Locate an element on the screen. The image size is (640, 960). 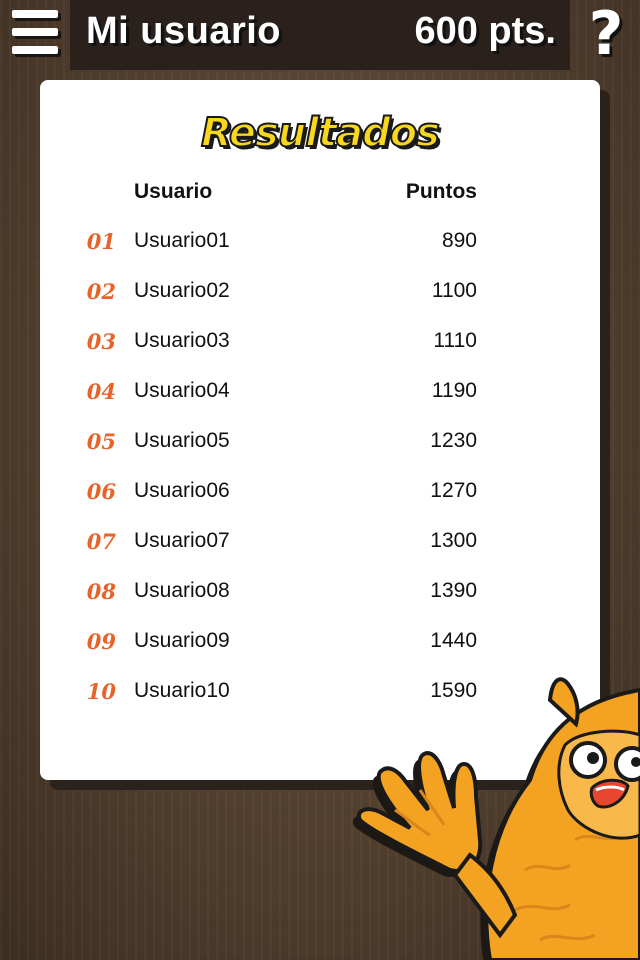
list-item: 04 Usuario04 1190 is located at coordinates (320, 401).